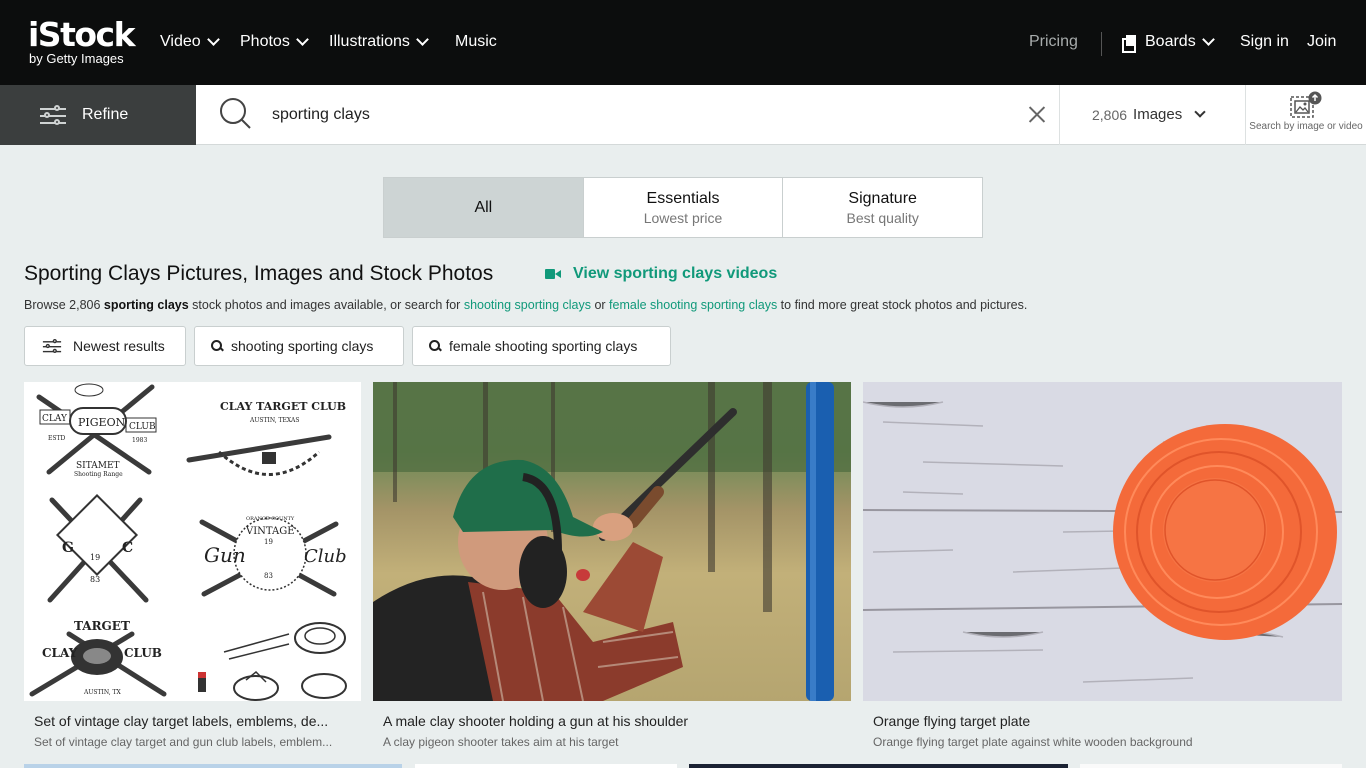  Describe the element at coordinates (675, 273) in the screenshot. I see `view-videos-label: View sporting clays videos` at that location.